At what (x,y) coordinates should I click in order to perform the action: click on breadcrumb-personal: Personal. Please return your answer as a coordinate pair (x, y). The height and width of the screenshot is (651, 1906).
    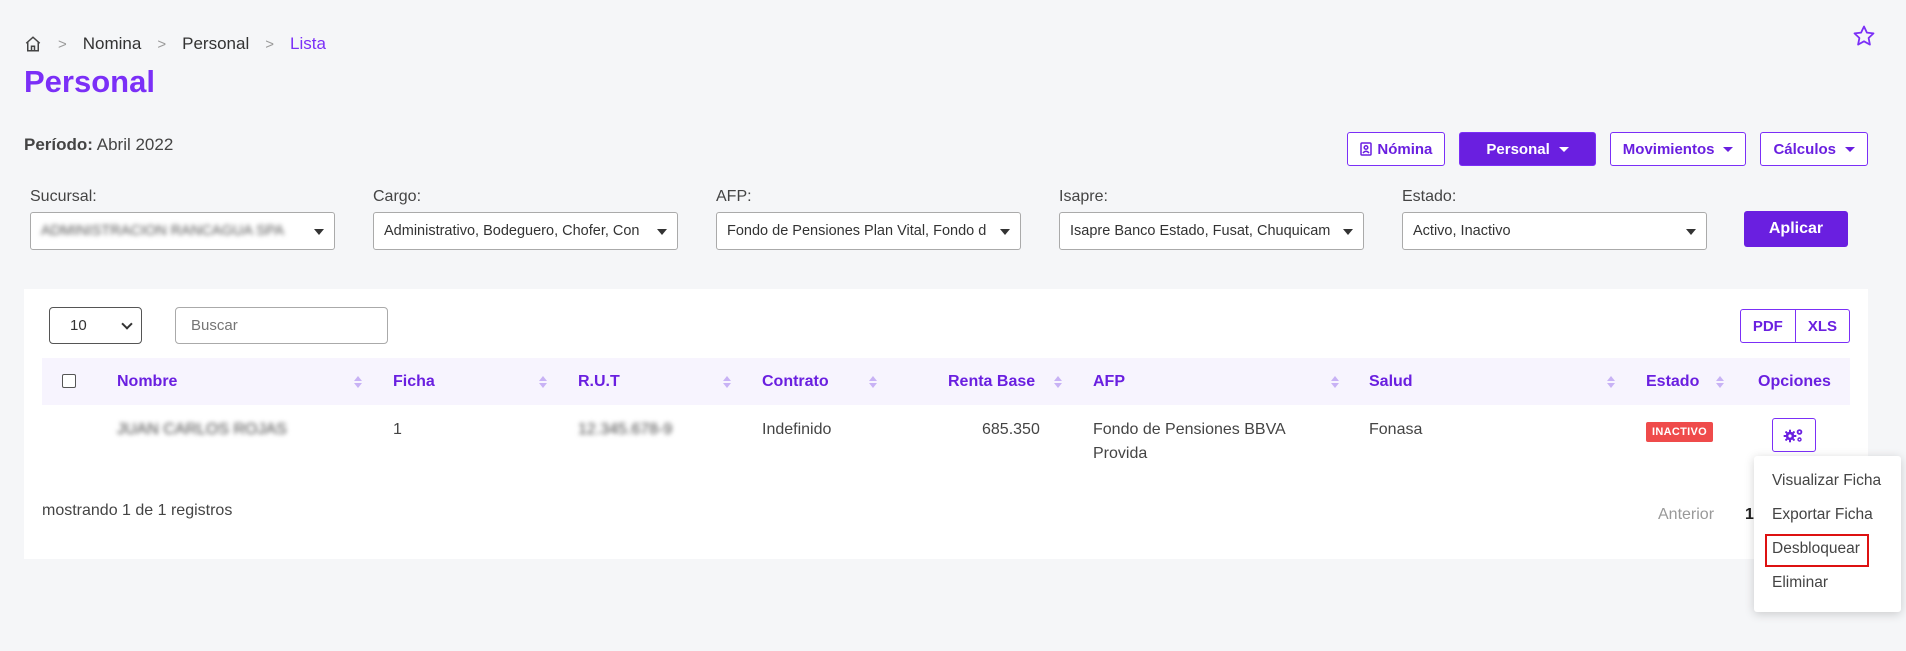
    Looking at the image, I should click on (215, 44).